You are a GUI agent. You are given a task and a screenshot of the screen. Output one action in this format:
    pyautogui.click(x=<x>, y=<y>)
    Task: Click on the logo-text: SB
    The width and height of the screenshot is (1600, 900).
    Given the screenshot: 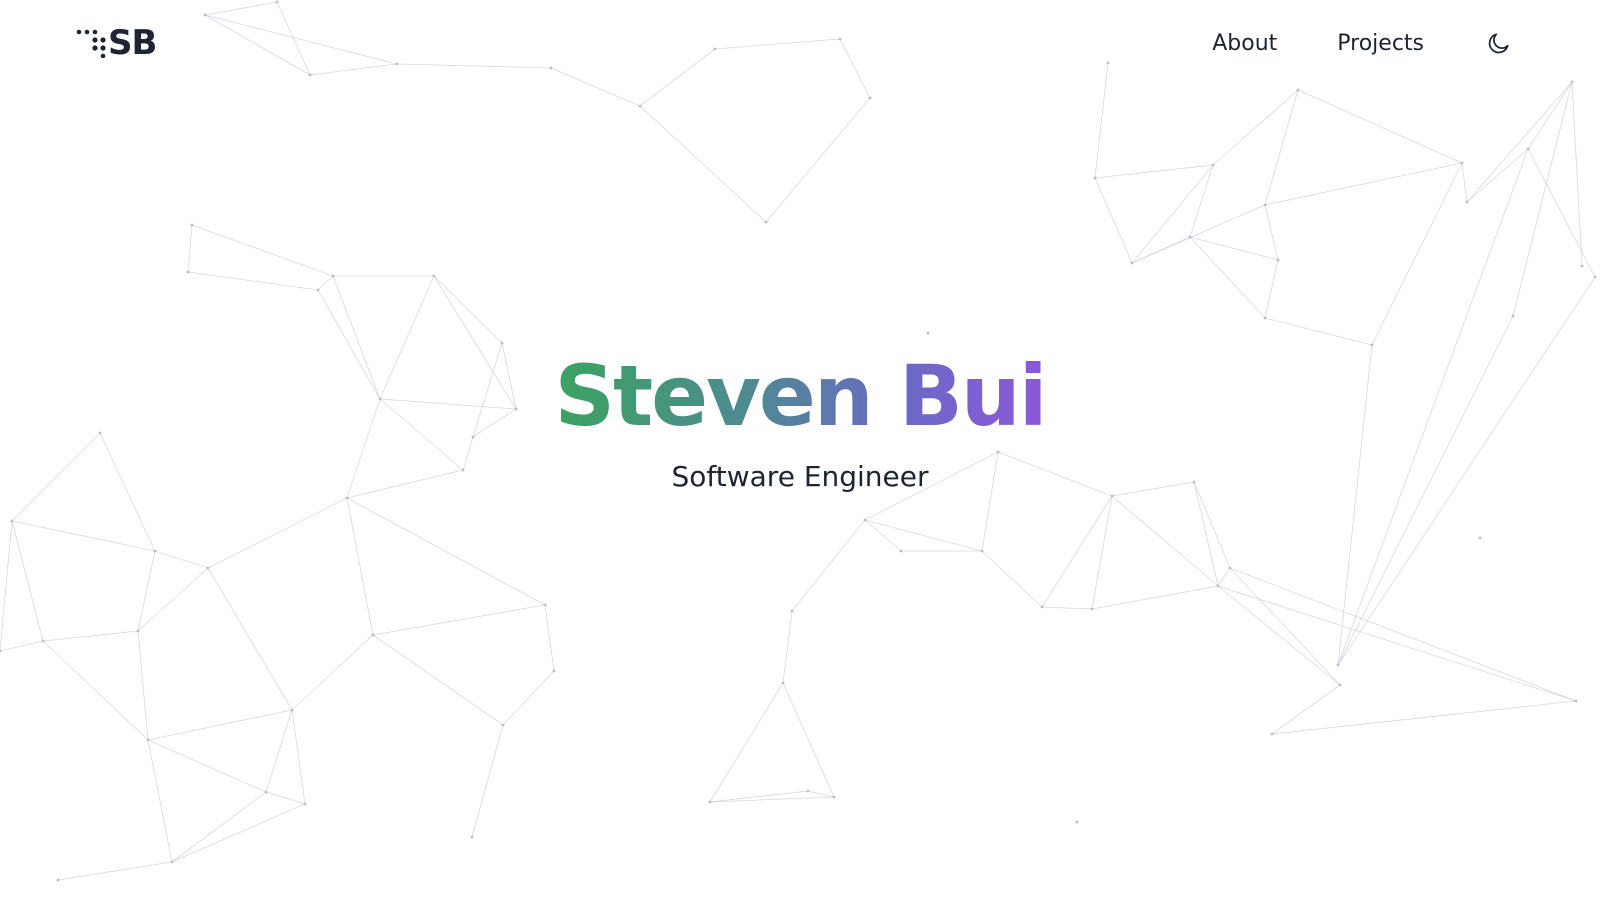 What is the action you would take?
    pyautogui.click(x=132, y=43)
    